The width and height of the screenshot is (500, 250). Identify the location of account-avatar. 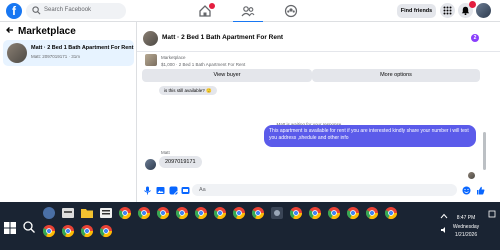
(483, 10).